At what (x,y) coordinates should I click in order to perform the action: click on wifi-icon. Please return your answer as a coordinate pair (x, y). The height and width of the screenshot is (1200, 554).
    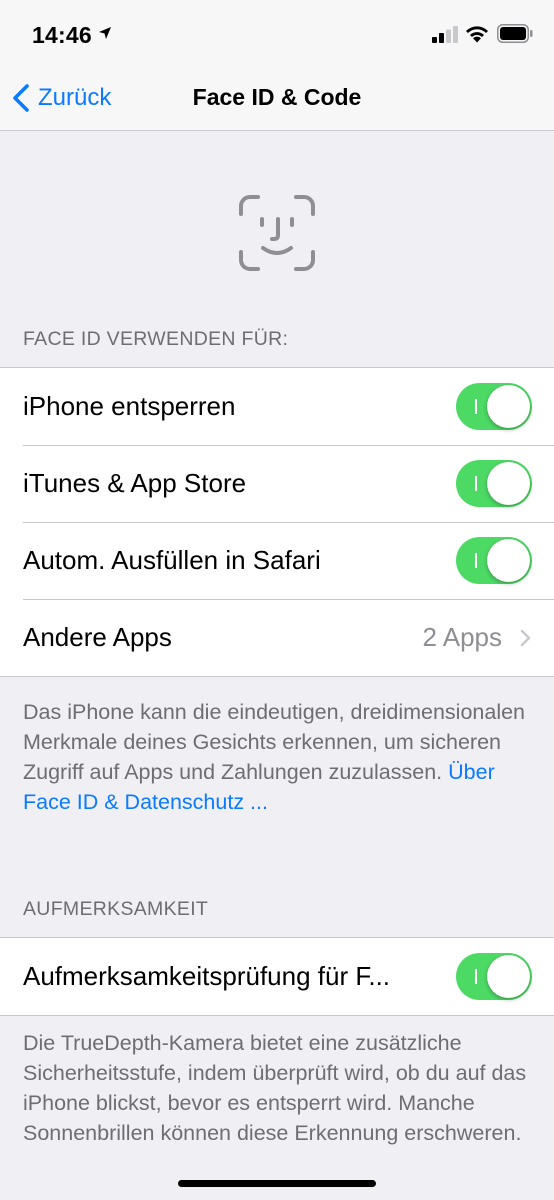
    Looking at the image, I should click on (477, 34).